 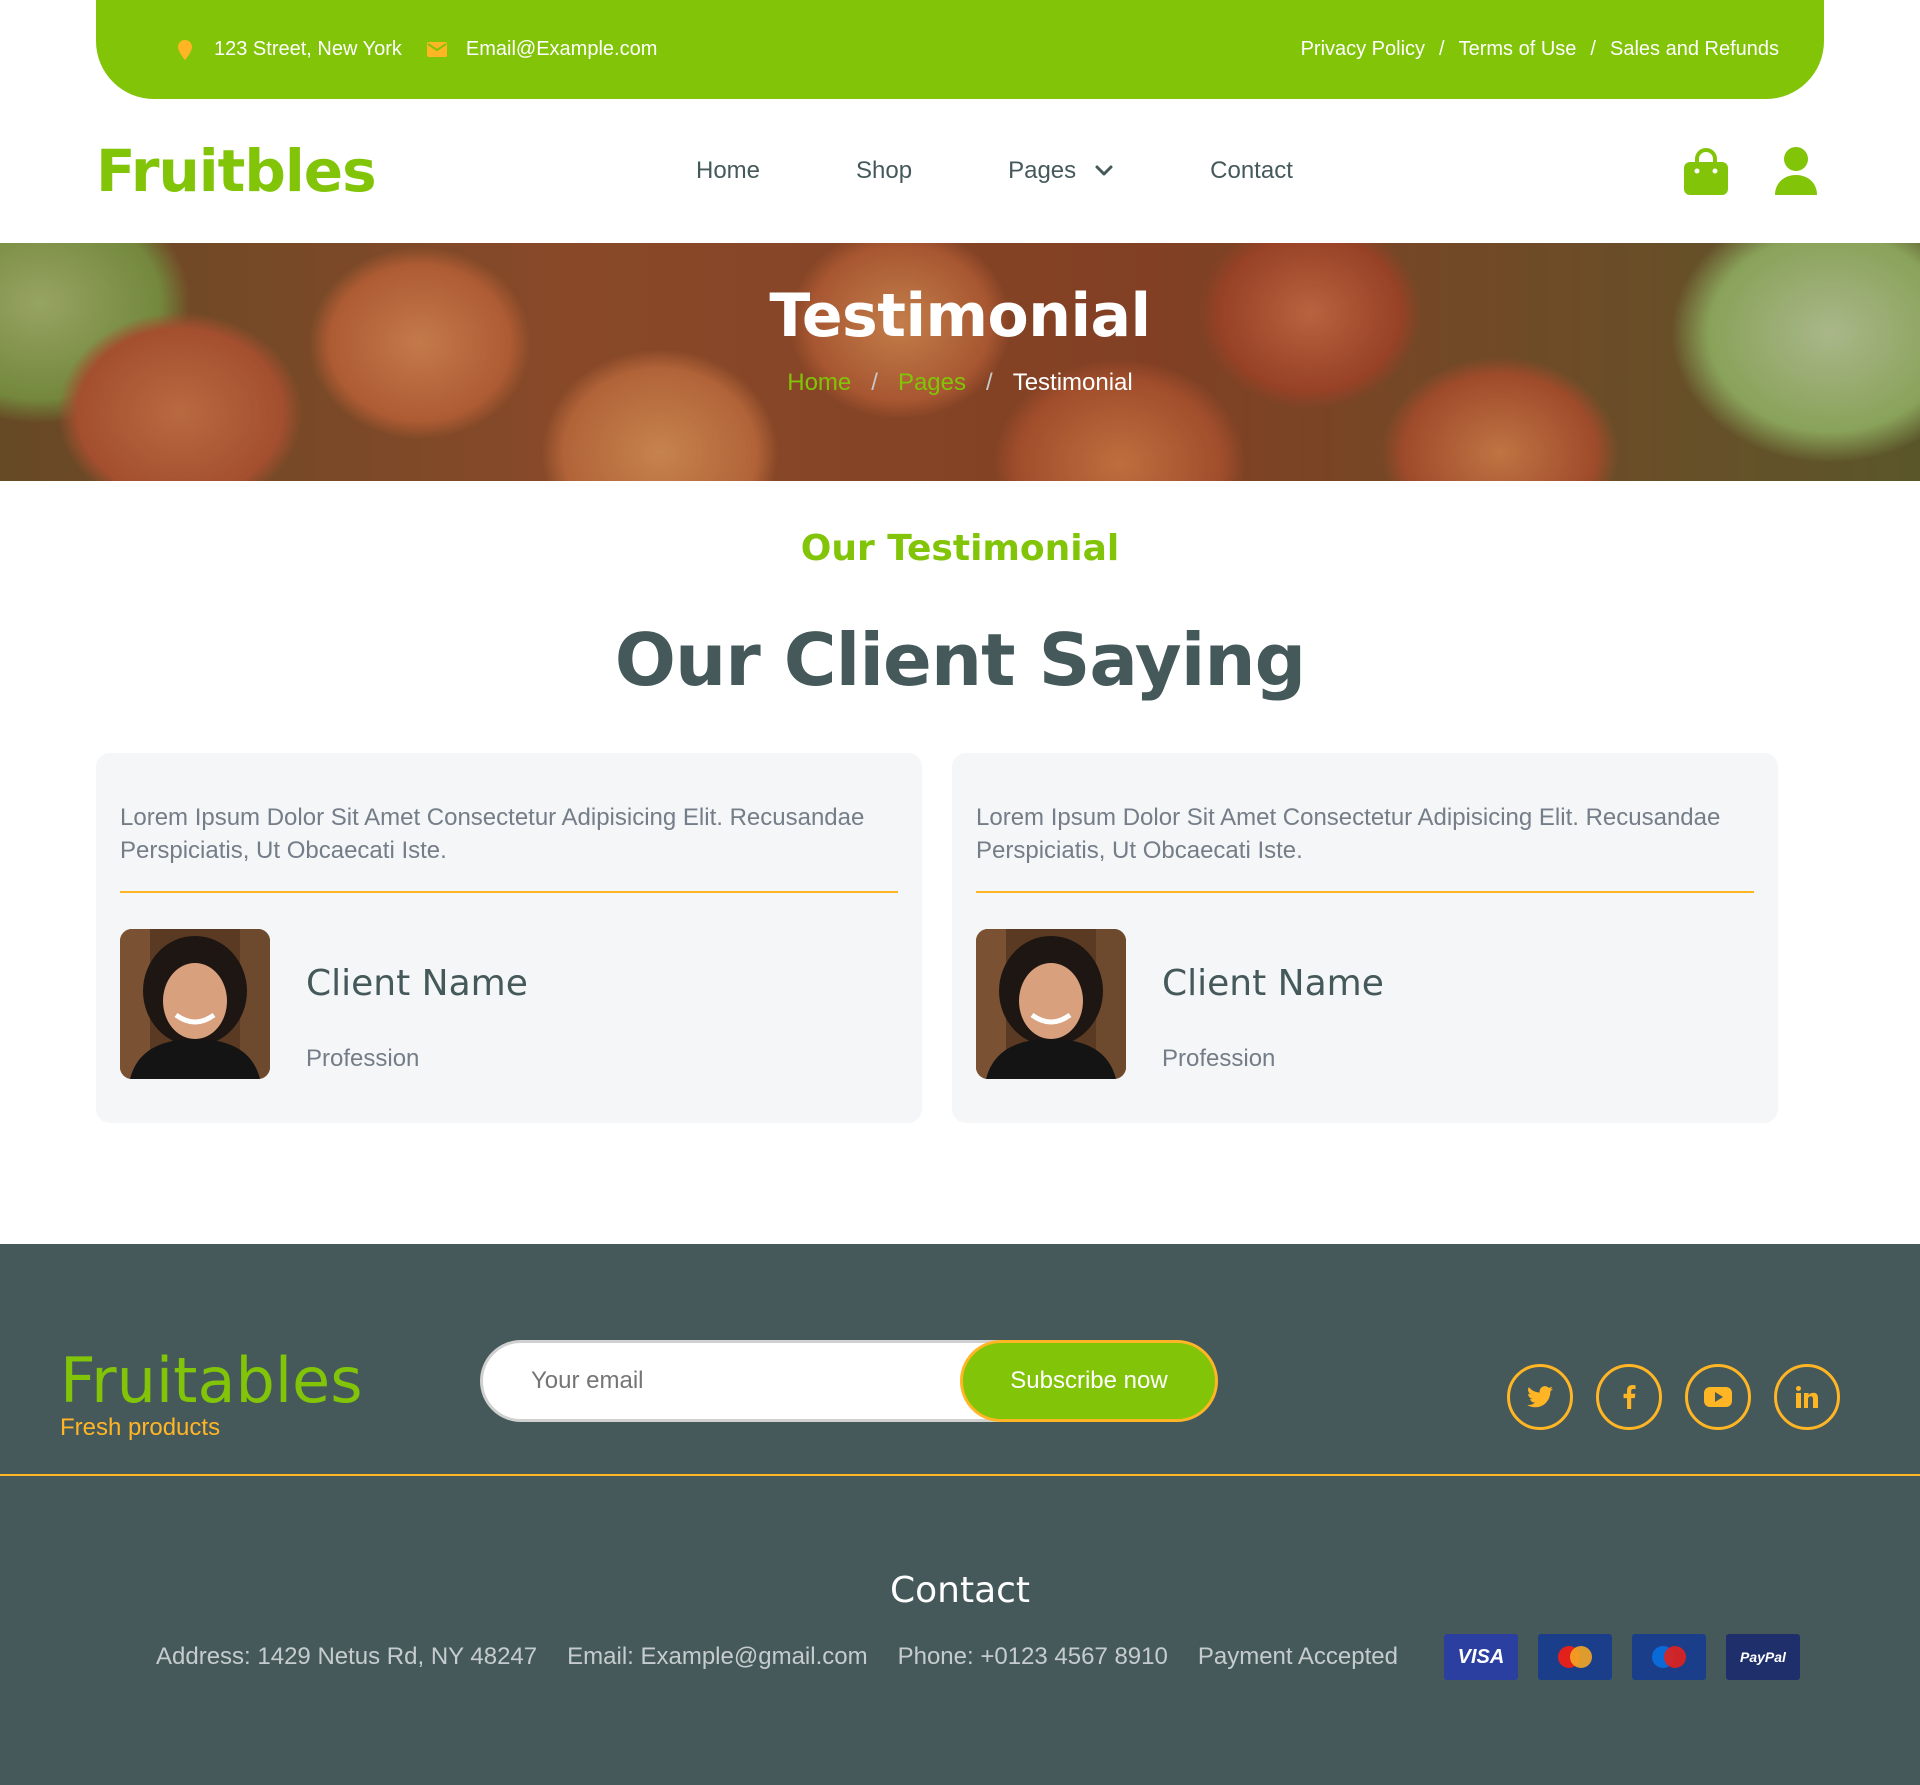 I want to click on topbar-address: 123 Street, New York, so click(x=288, y=49).